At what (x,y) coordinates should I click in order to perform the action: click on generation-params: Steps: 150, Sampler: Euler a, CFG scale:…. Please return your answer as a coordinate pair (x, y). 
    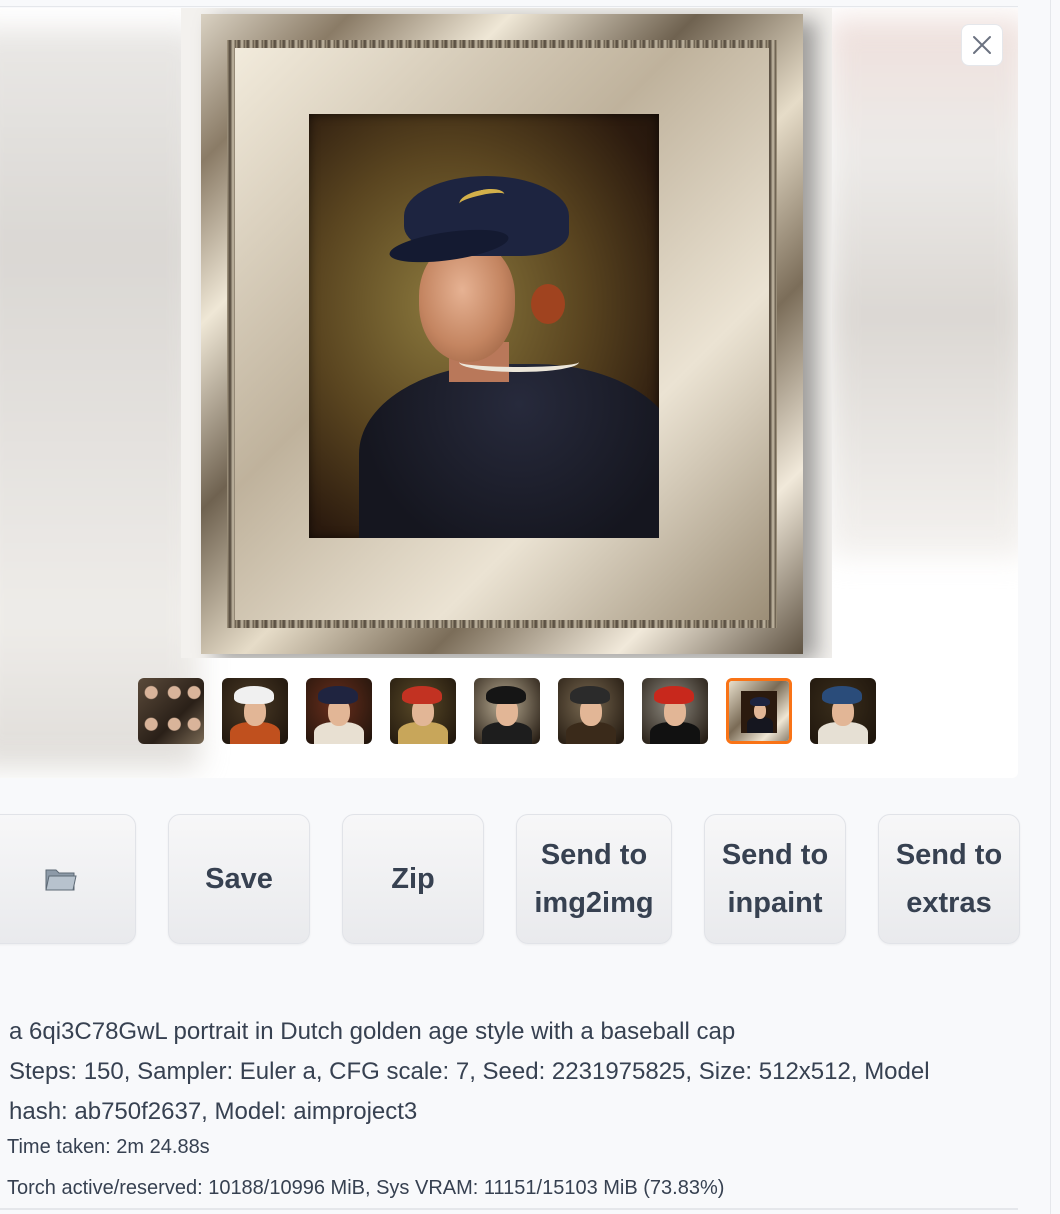
    Looking at the image, I should click on (469, 1091).